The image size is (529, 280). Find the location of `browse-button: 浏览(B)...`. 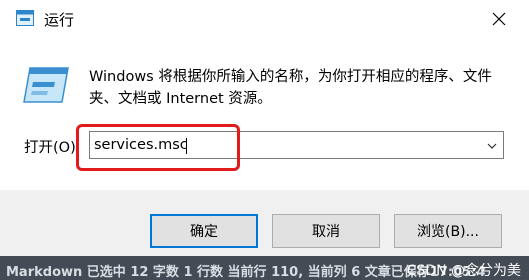

browse-button: 浏览(B)... is located at coordinates (448, 231).